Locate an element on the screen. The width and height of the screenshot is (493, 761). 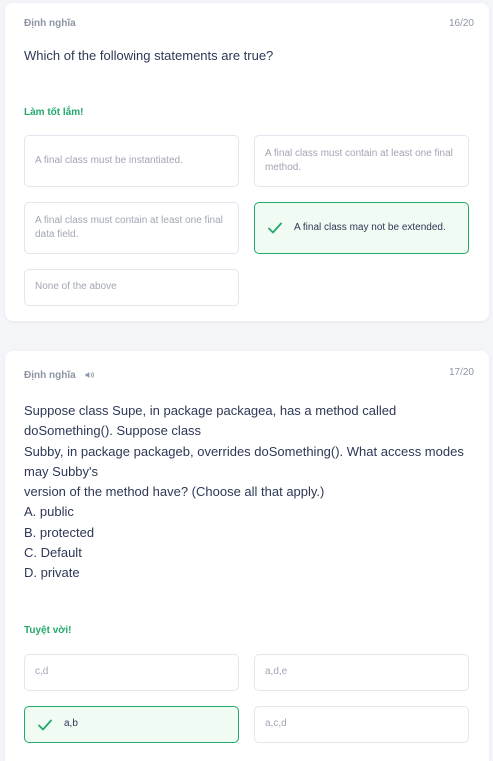
question-line: D. private is located at coordinates (52, 573).